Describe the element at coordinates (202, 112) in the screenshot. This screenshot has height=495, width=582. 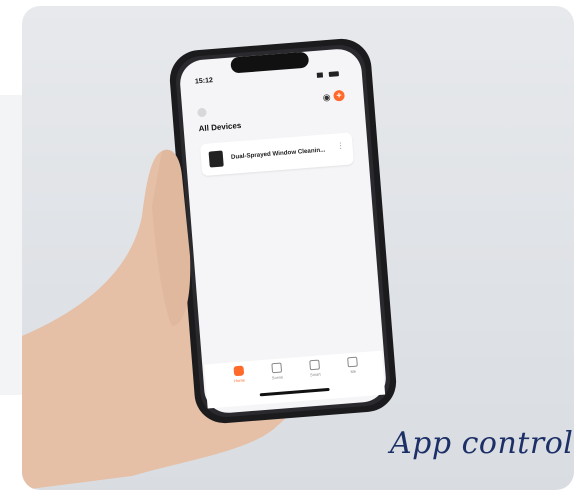
I see `menu-icon` at that location.